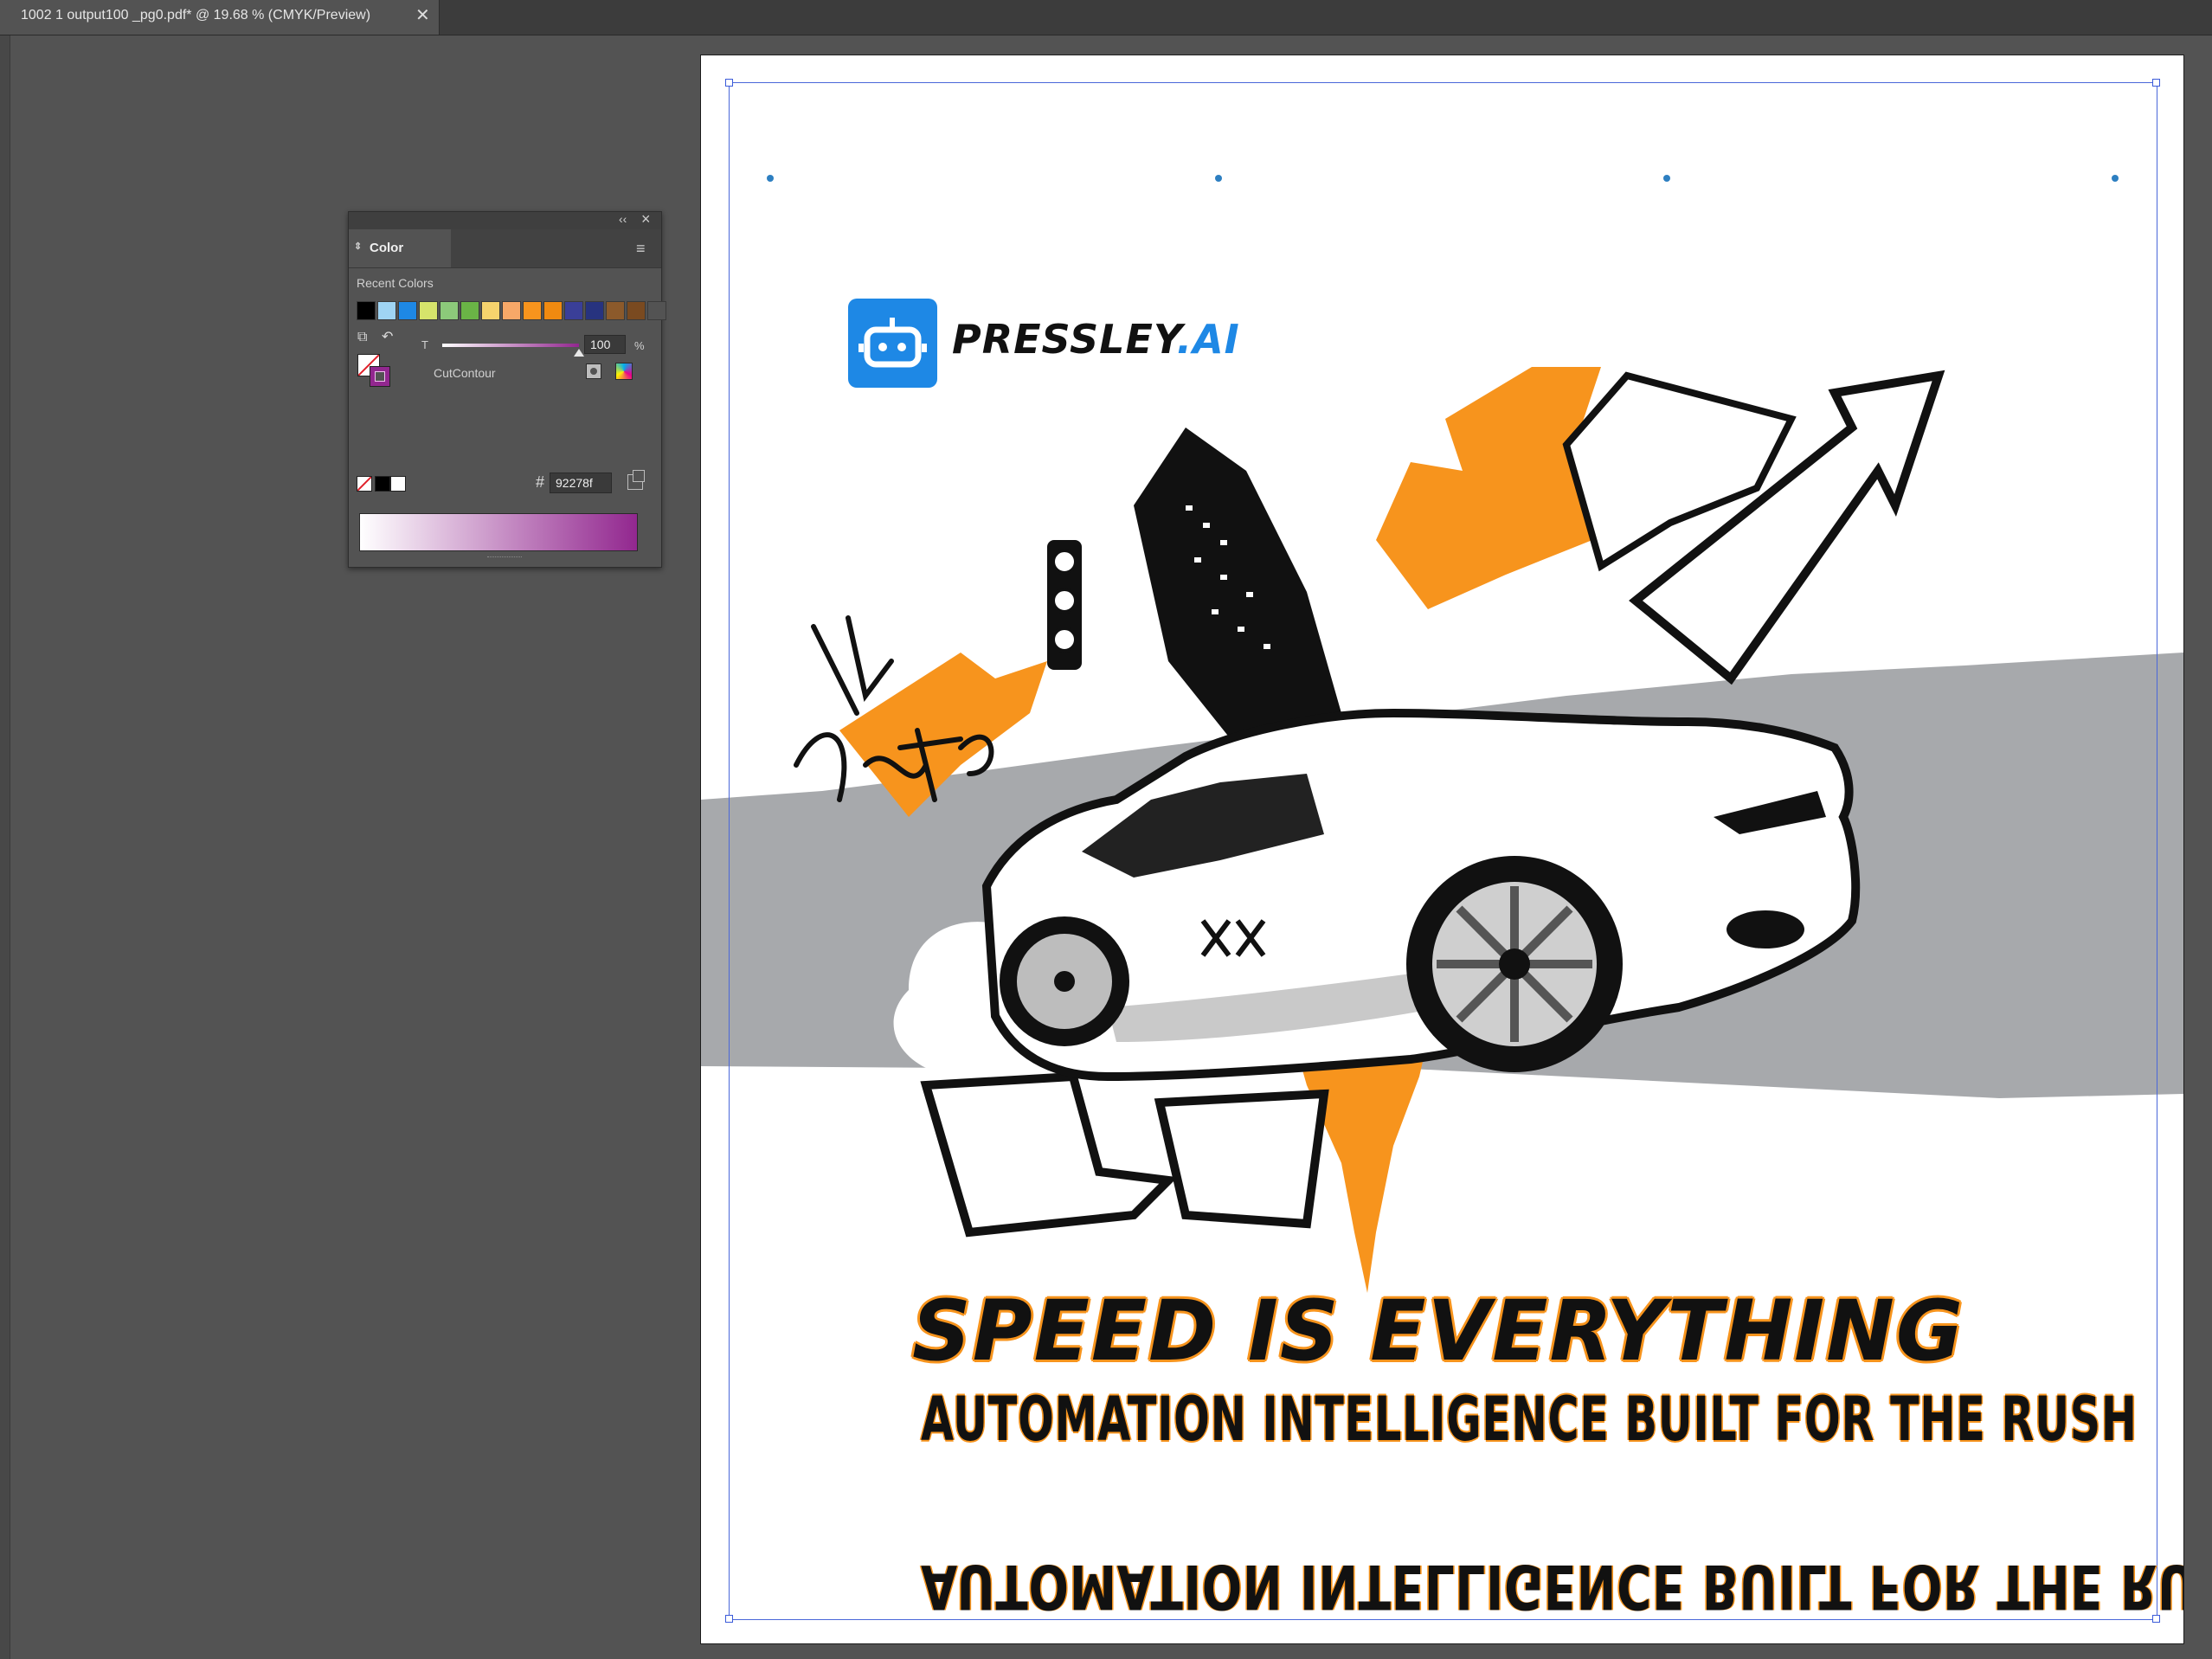 The width and height of the screenshot is (2212, 1659). What do you see at coordinates (1438, 1331) in the screenshot?
I see `poster-headline: SPEED IS EVERYTHING` at bounding box center [1438, 1331].